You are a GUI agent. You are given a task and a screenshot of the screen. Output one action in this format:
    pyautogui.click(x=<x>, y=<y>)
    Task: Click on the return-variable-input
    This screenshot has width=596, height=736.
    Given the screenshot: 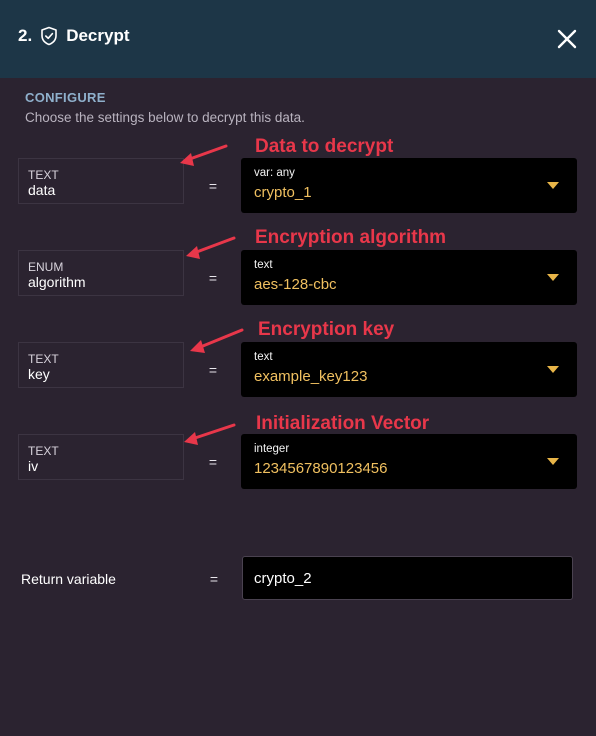 What is the action you would take?
    pyautogui.click(x=407, y=578)
    